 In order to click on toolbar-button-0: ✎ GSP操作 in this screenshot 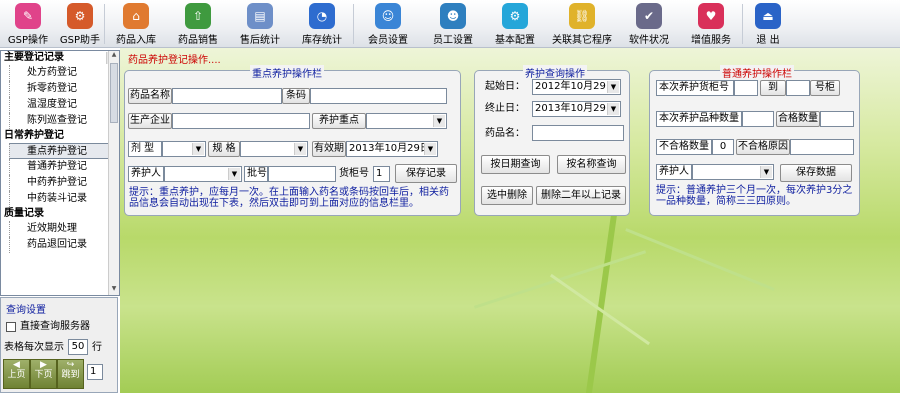, I will do `click(28, 24)`.